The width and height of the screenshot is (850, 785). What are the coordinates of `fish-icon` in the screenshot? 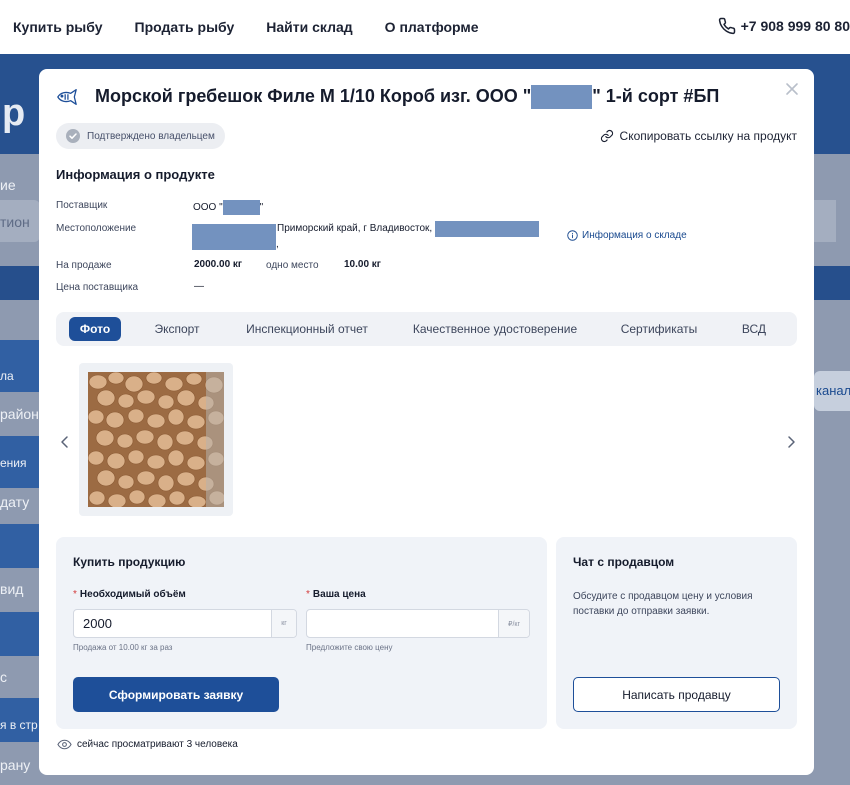 It's located at (67, 97).